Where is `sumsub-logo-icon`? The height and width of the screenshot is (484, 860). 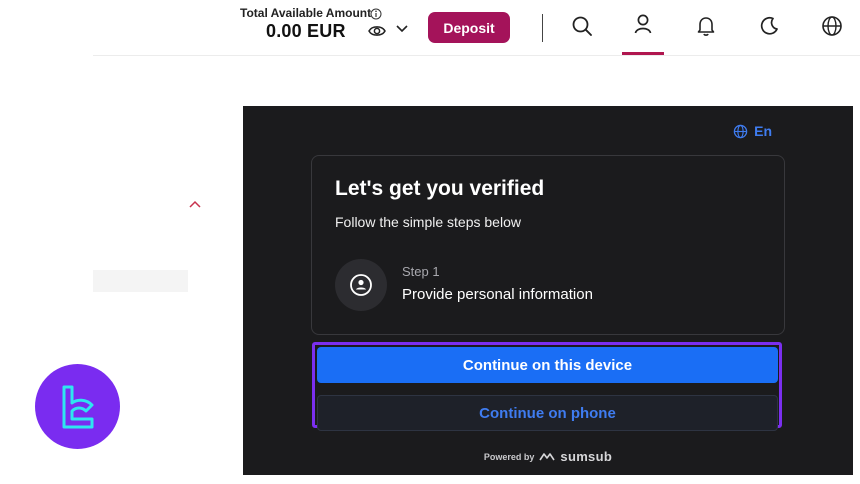
sumsub-logo-icon is located at coordinates (547, 456).